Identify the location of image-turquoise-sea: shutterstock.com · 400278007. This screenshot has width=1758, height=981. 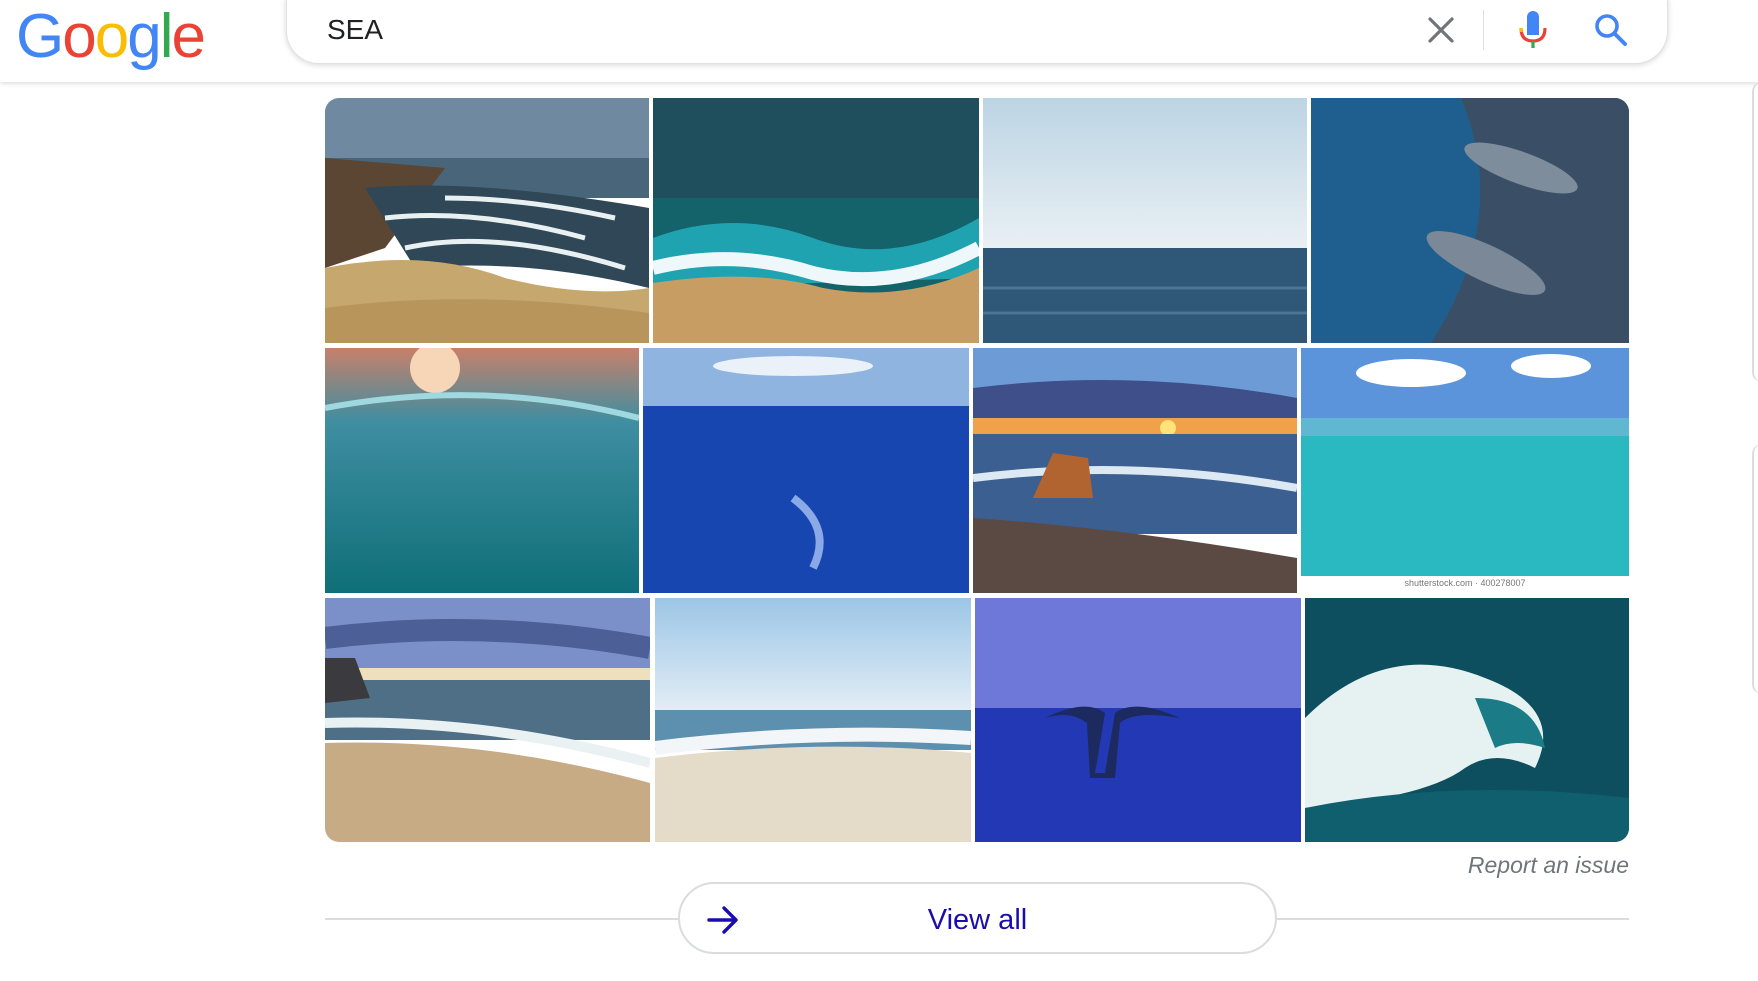
(1465, 470).